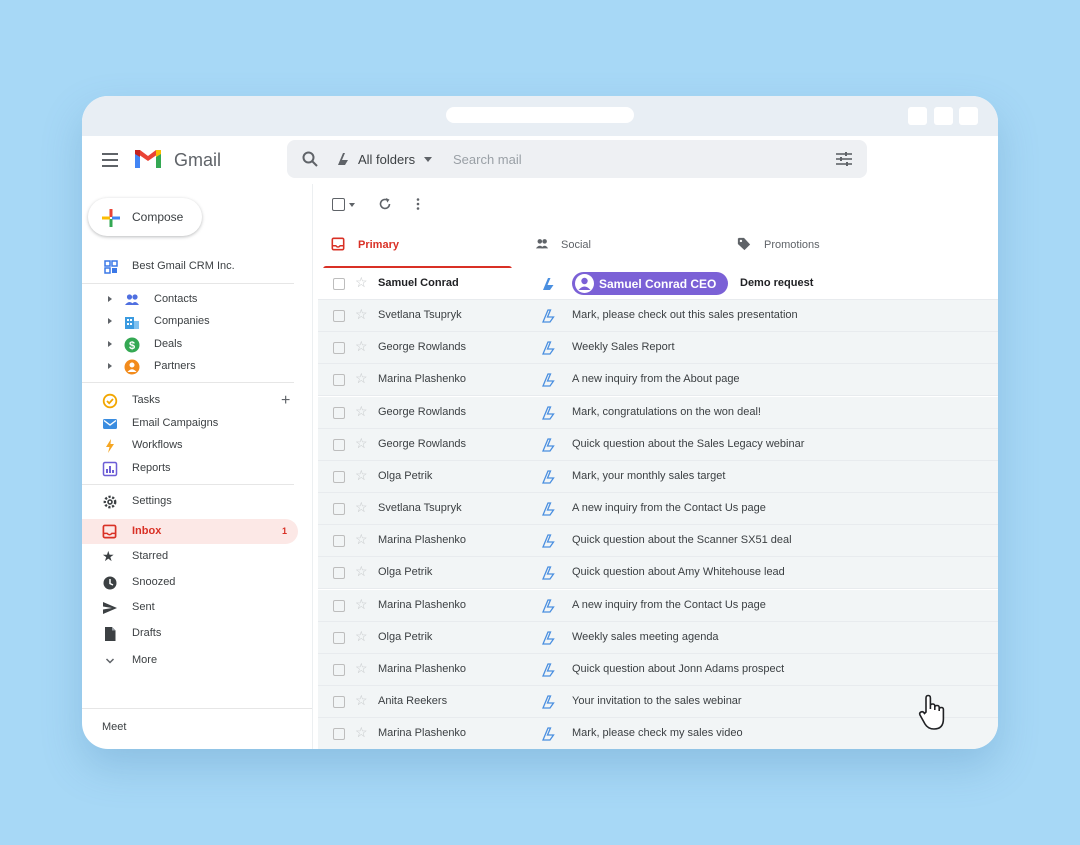 This screenshot has width=1080, height=845. I want to click on address-bar, so click(540, 115).